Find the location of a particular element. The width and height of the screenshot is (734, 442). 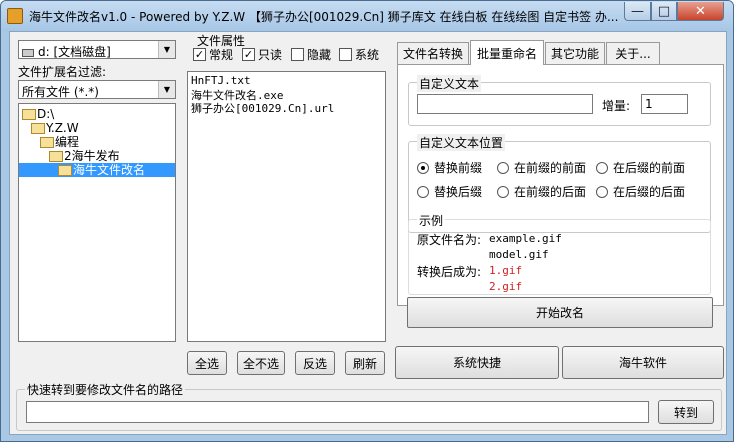

minimize-button: — is located at coordinates (637, 11).